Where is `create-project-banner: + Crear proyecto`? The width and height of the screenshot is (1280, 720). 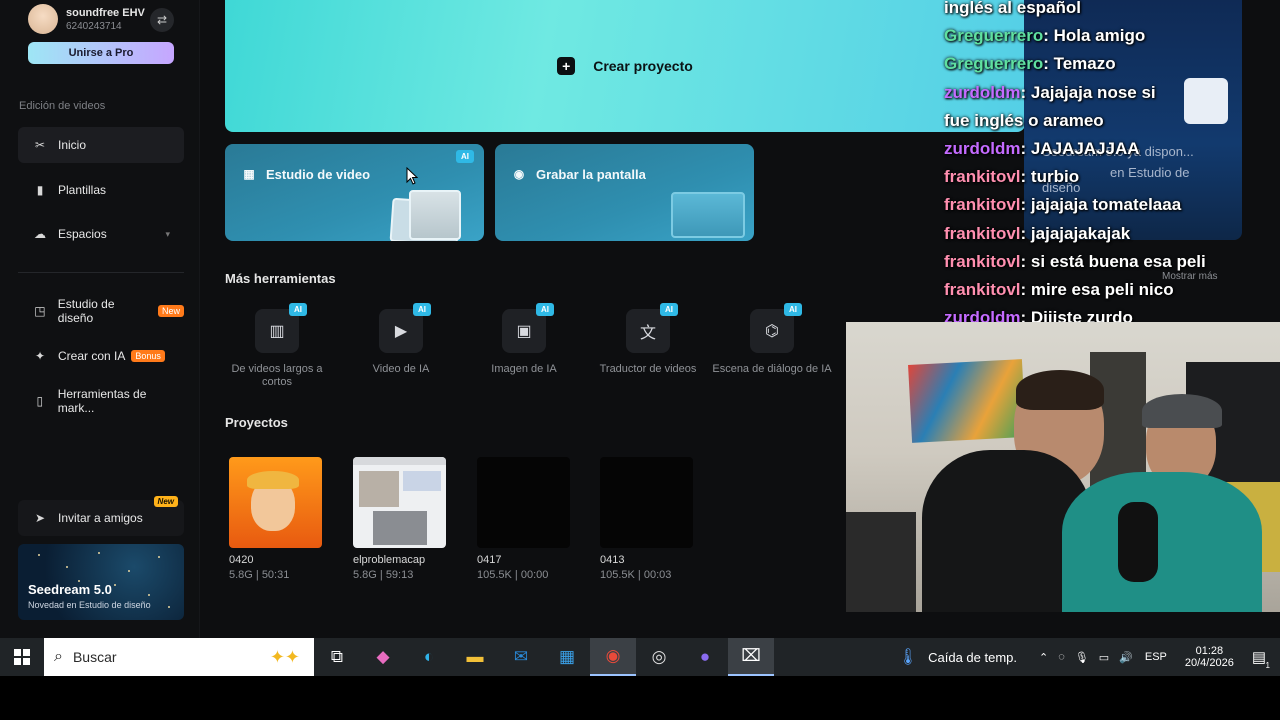
create-project-banner: + Crear proyecto is located at coordinates (625, 66).